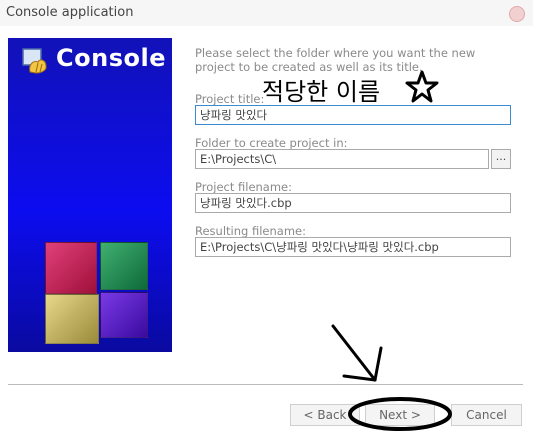 The image size is (533, 436). Describe the element at coordinates (357, 353) in the screenshot. I see `annotation-arrow-icon` at that location.